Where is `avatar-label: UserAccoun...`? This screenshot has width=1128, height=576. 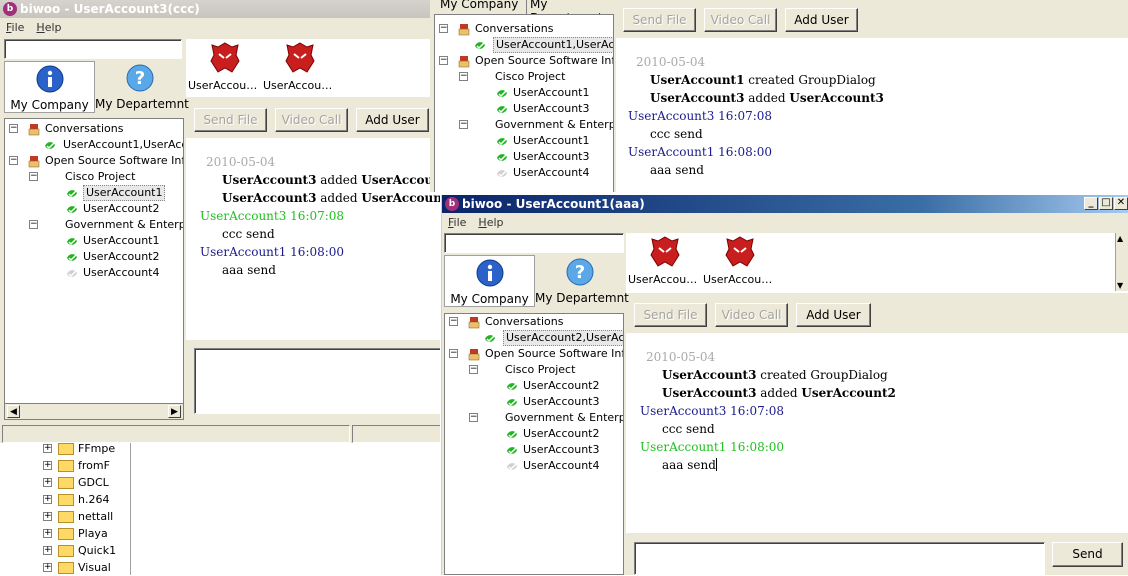 avatar-label: UserAccoun... is located at coordinates (665, 279).